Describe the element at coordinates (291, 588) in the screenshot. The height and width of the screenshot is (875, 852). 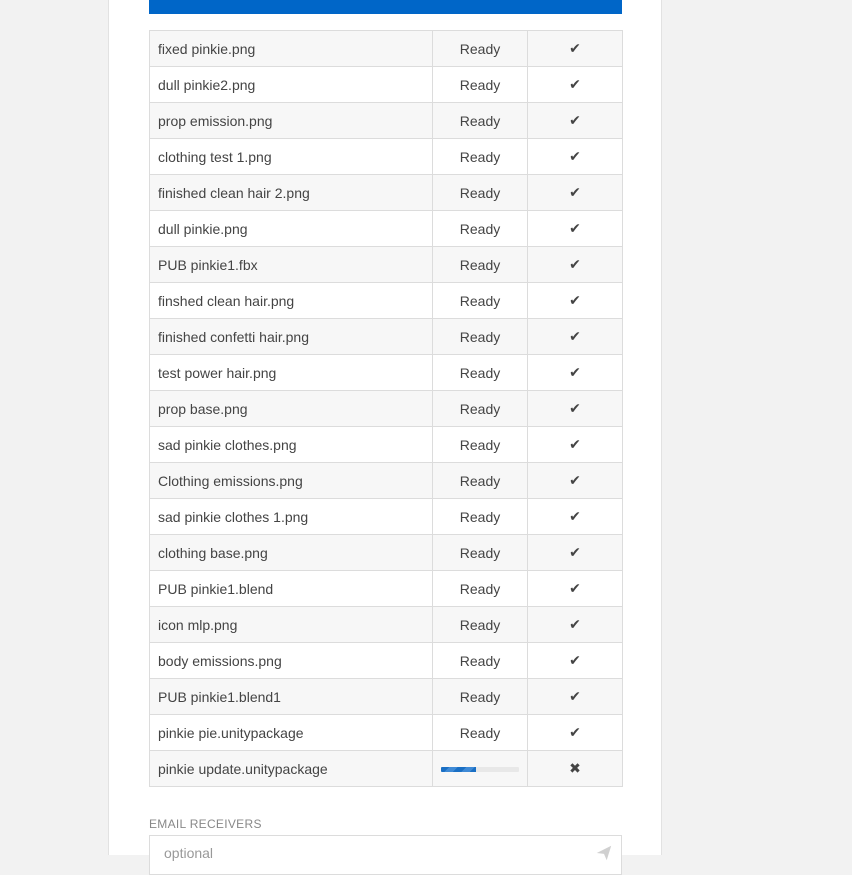
I see `file-name: PUB pinkie1.blend` at that location.